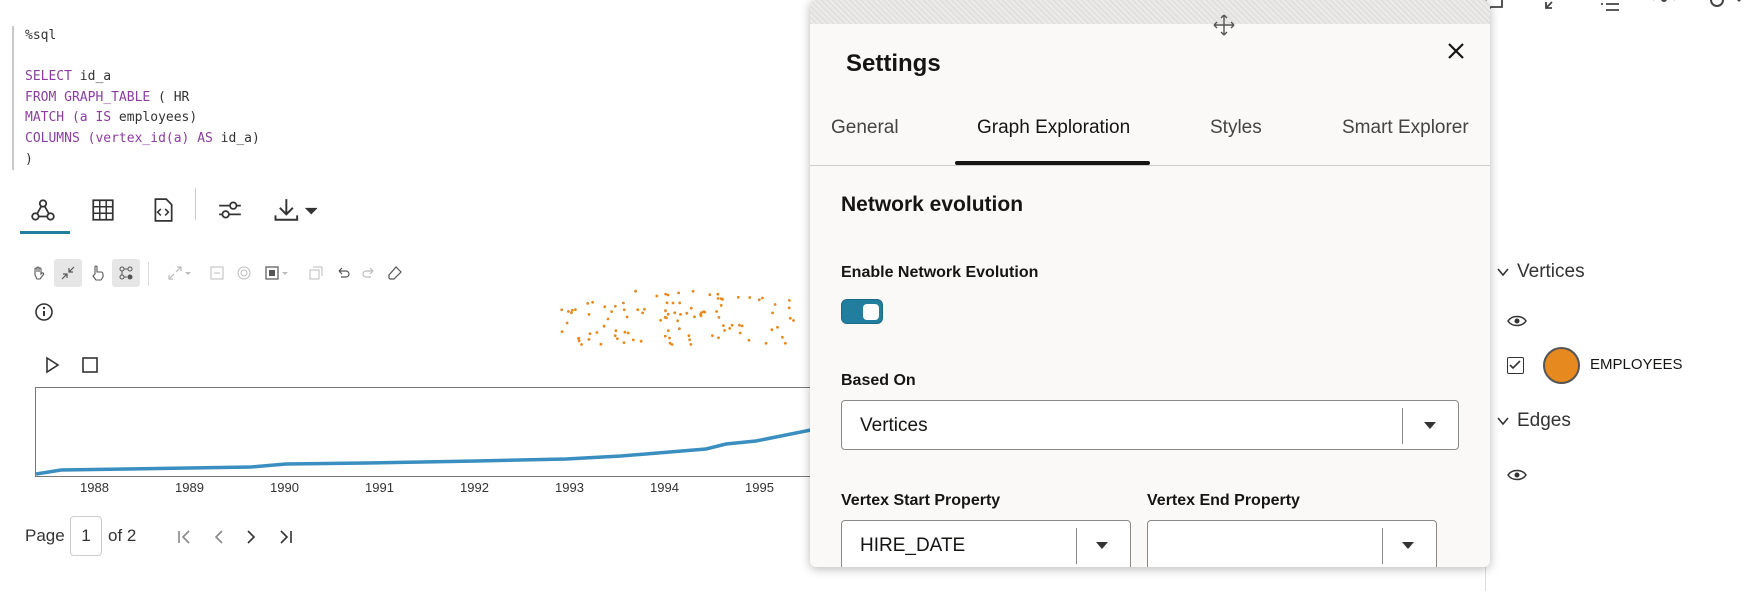 The height and width of the screenshot is (591, 1757). I want to click on enable-network-evolution-toggle, so click(862, 311).